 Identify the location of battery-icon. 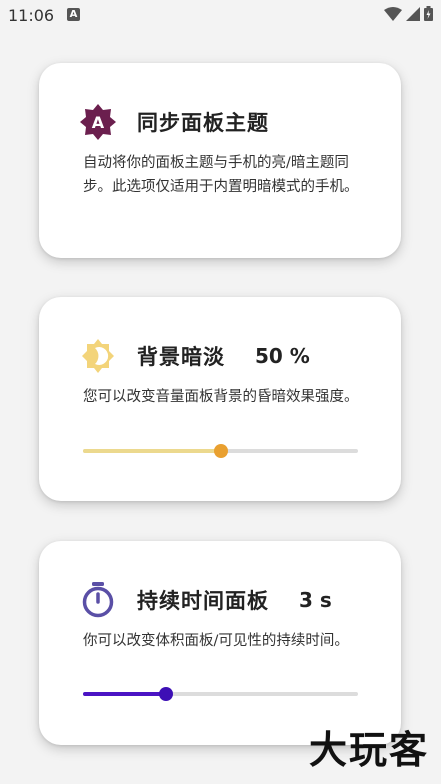
(428, 13).